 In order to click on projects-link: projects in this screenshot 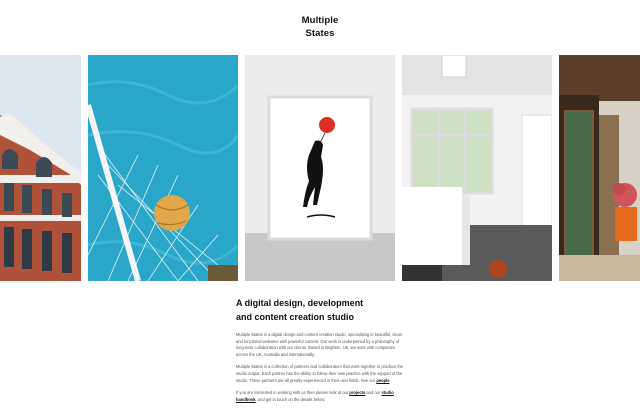, I will do `click(357, 392)`.